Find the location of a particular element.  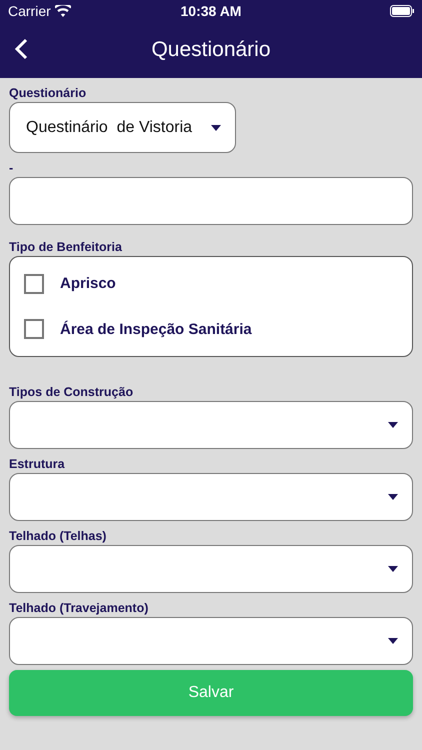

field-label: Telhado (Travejamento) is located at coordinates (79, 608).